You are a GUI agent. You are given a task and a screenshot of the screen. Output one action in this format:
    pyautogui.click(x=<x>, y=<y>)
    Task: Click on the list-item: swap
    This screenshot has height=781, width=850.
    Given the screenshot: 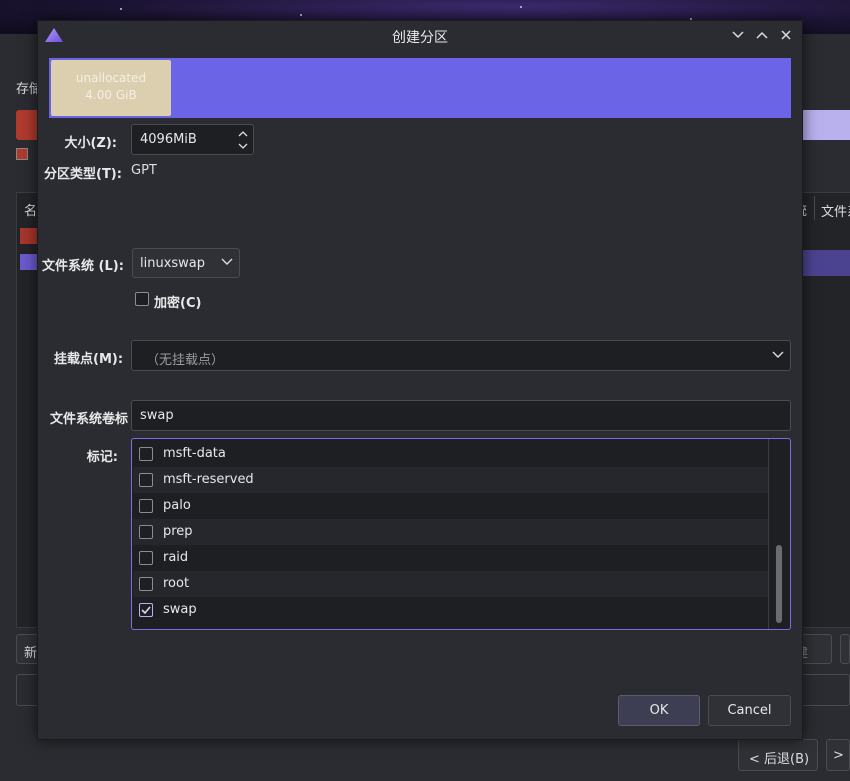 What is the action you would take?
    pyautogui.click(x=451, y=610)
    